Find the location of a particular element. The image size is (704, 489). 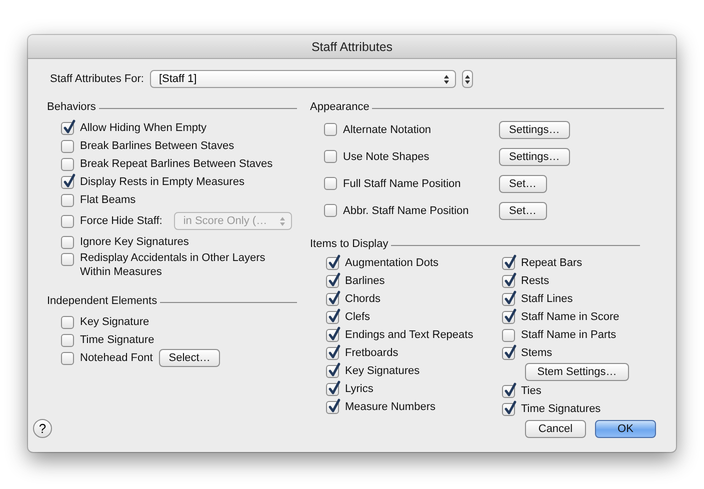

checkbox-label: Endings and Text Repeats is located at coordinates (409, 335).